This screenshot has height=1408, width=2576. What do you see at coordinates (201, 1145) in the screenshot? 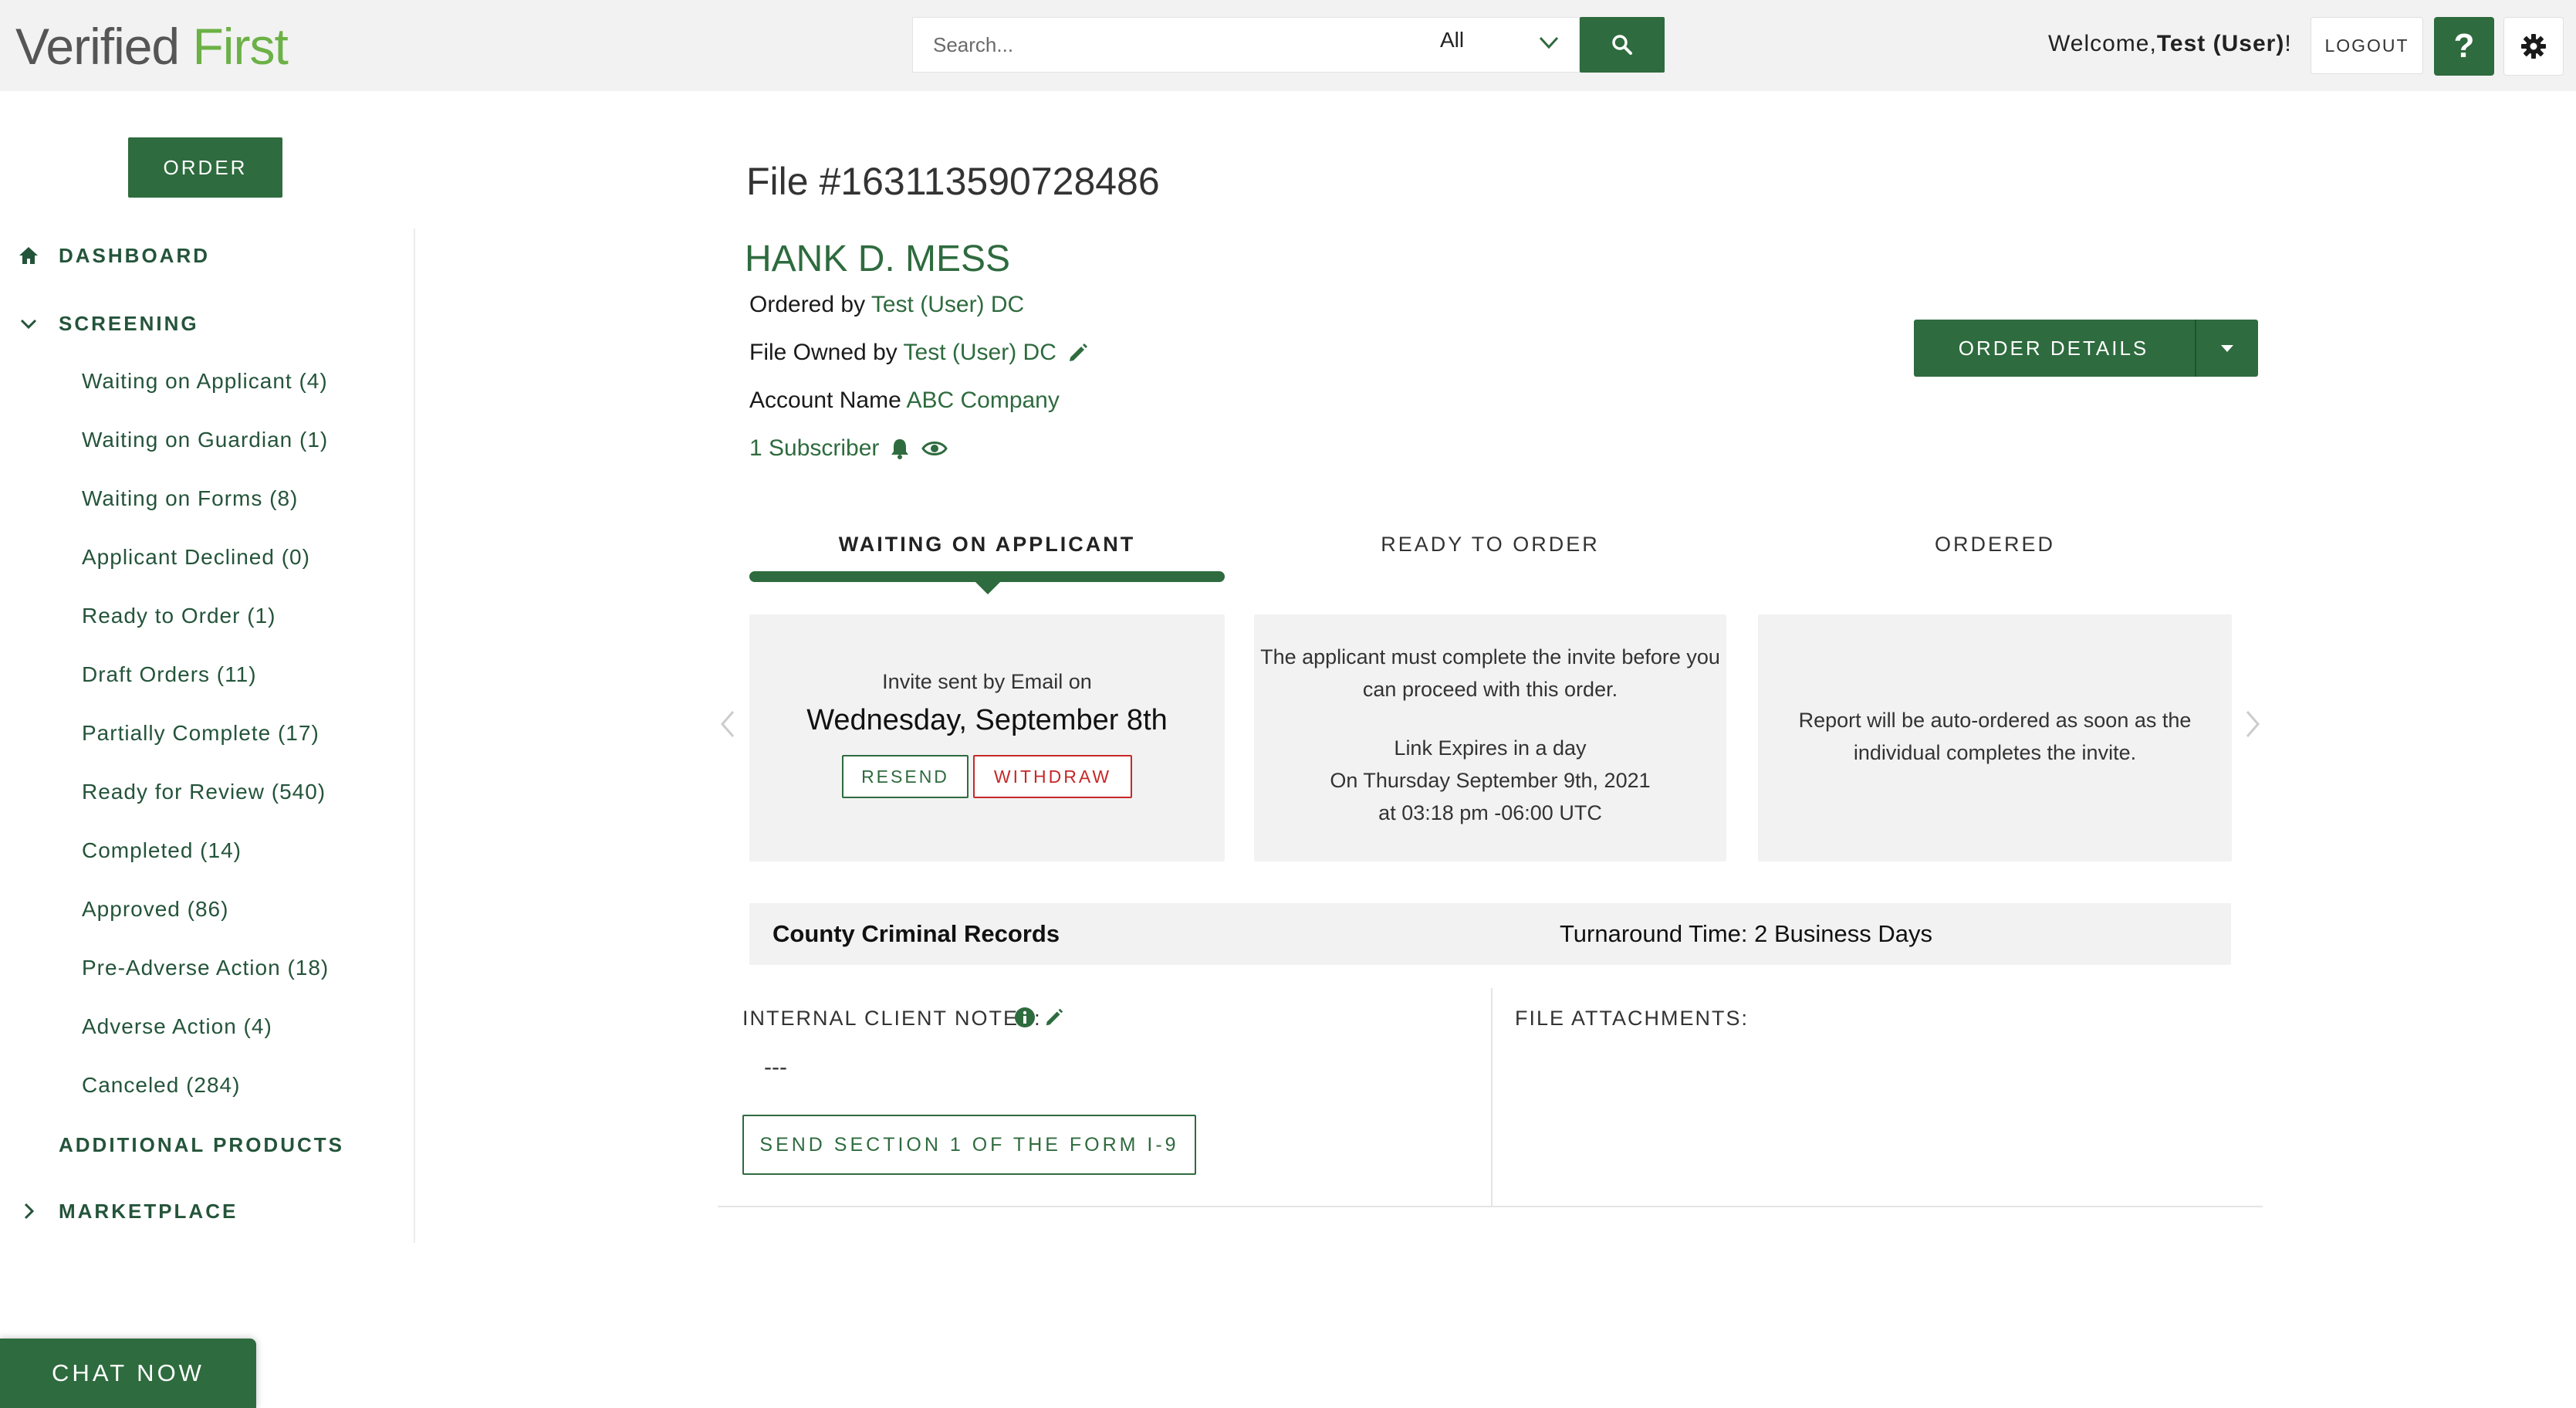
I see `nav-additional-products: ADDITIONAL PRODUCTS` at bounding box center [201, 1145].